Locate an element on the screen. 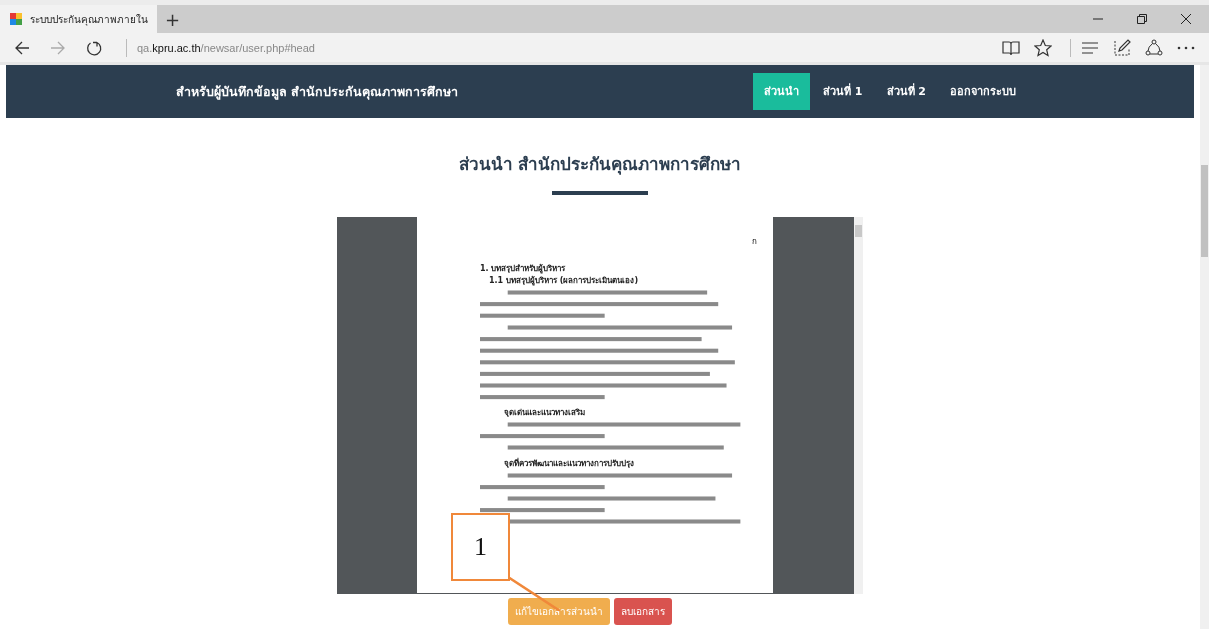 The image size is (1209, 629). site-title: สำหรับผู้บันทึกข้อมูล สำนักประกันคุณภาพการศึกษา is located at coordinates (317, 91).